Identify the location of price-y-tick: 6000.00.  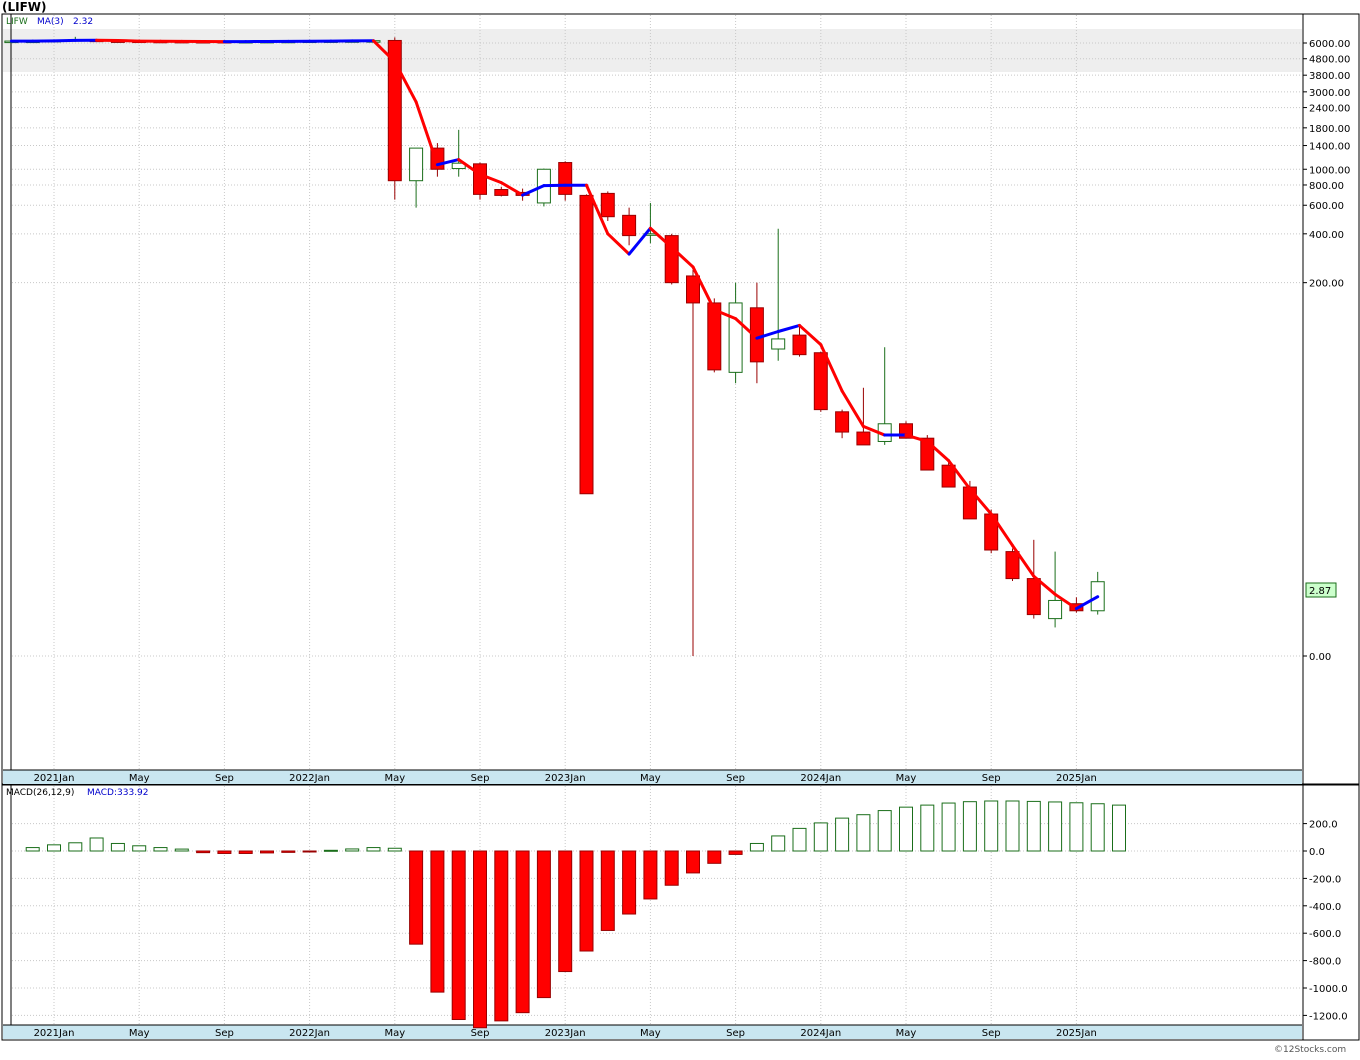
(1329, 44).